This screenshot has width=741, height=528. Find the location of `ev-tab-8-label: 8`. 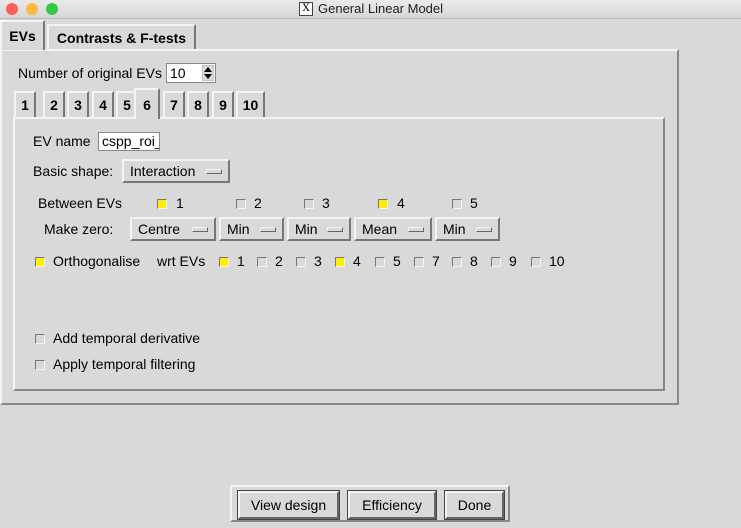

ev-tab-8-label: 8 is located at coordinates (198, 105).